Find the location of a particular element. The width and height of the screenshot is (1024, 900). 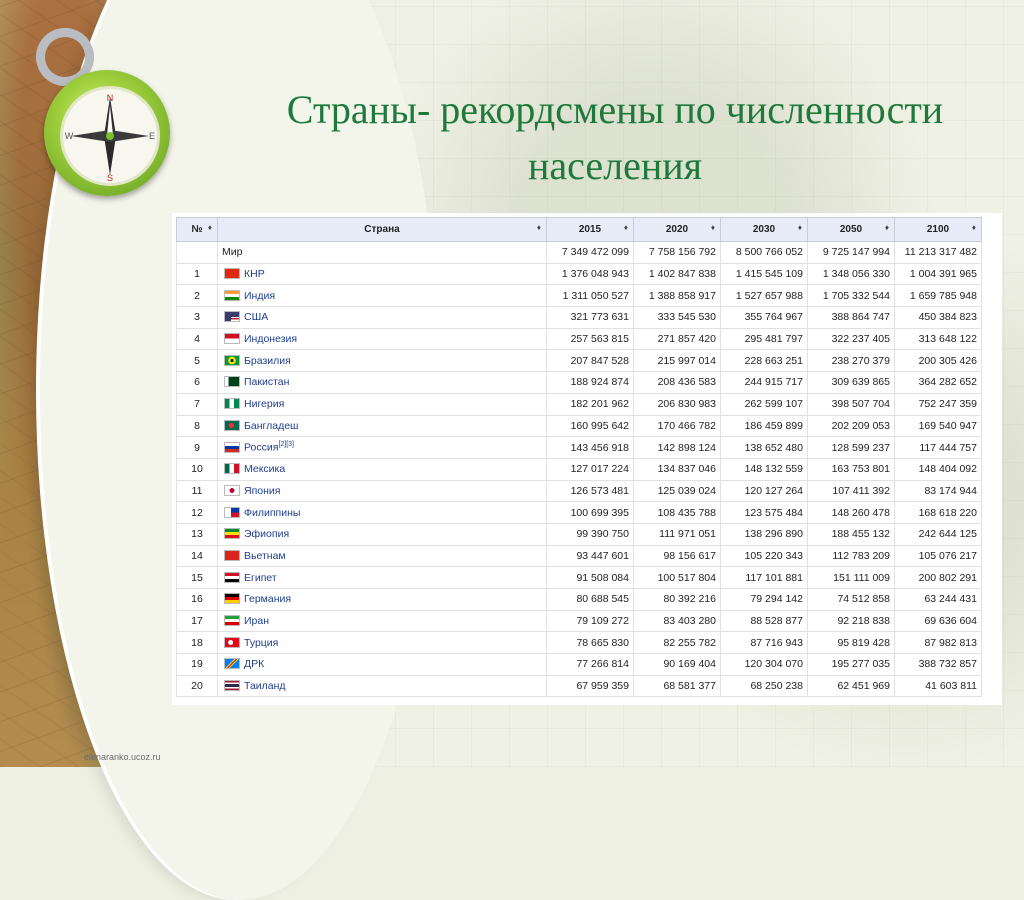

country-link: Нигерия is located at coordinates (264, 404).